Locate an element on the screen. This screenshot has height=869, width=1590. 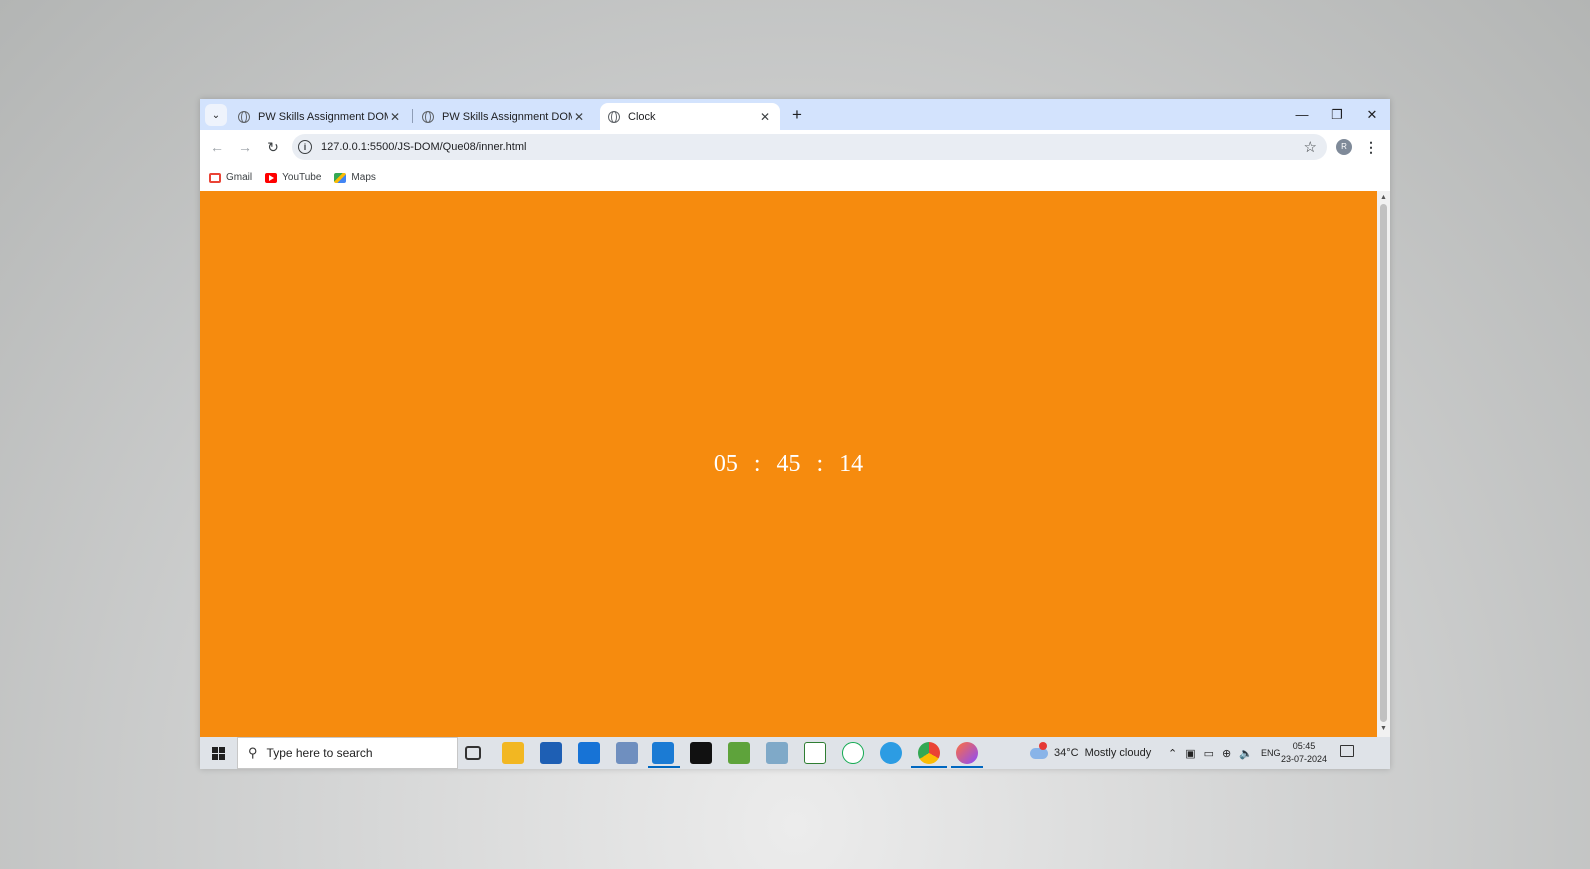
tab-pw-skills-2: PW Skills Assignment DOM-Ma ✕ is located at coordinates (504, 116).